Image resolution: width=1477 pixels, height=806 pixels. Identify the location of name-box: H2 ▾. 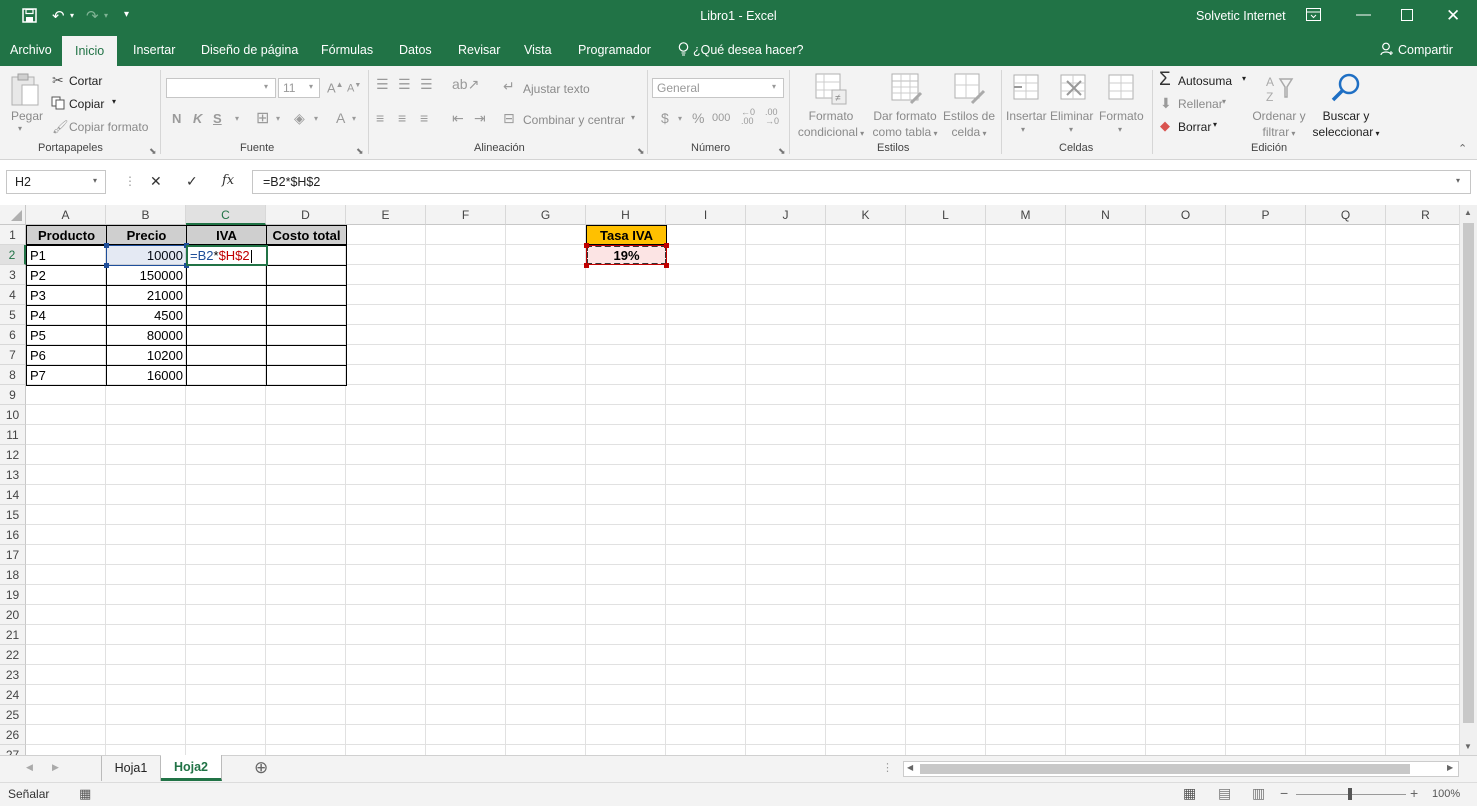
(56, 182).